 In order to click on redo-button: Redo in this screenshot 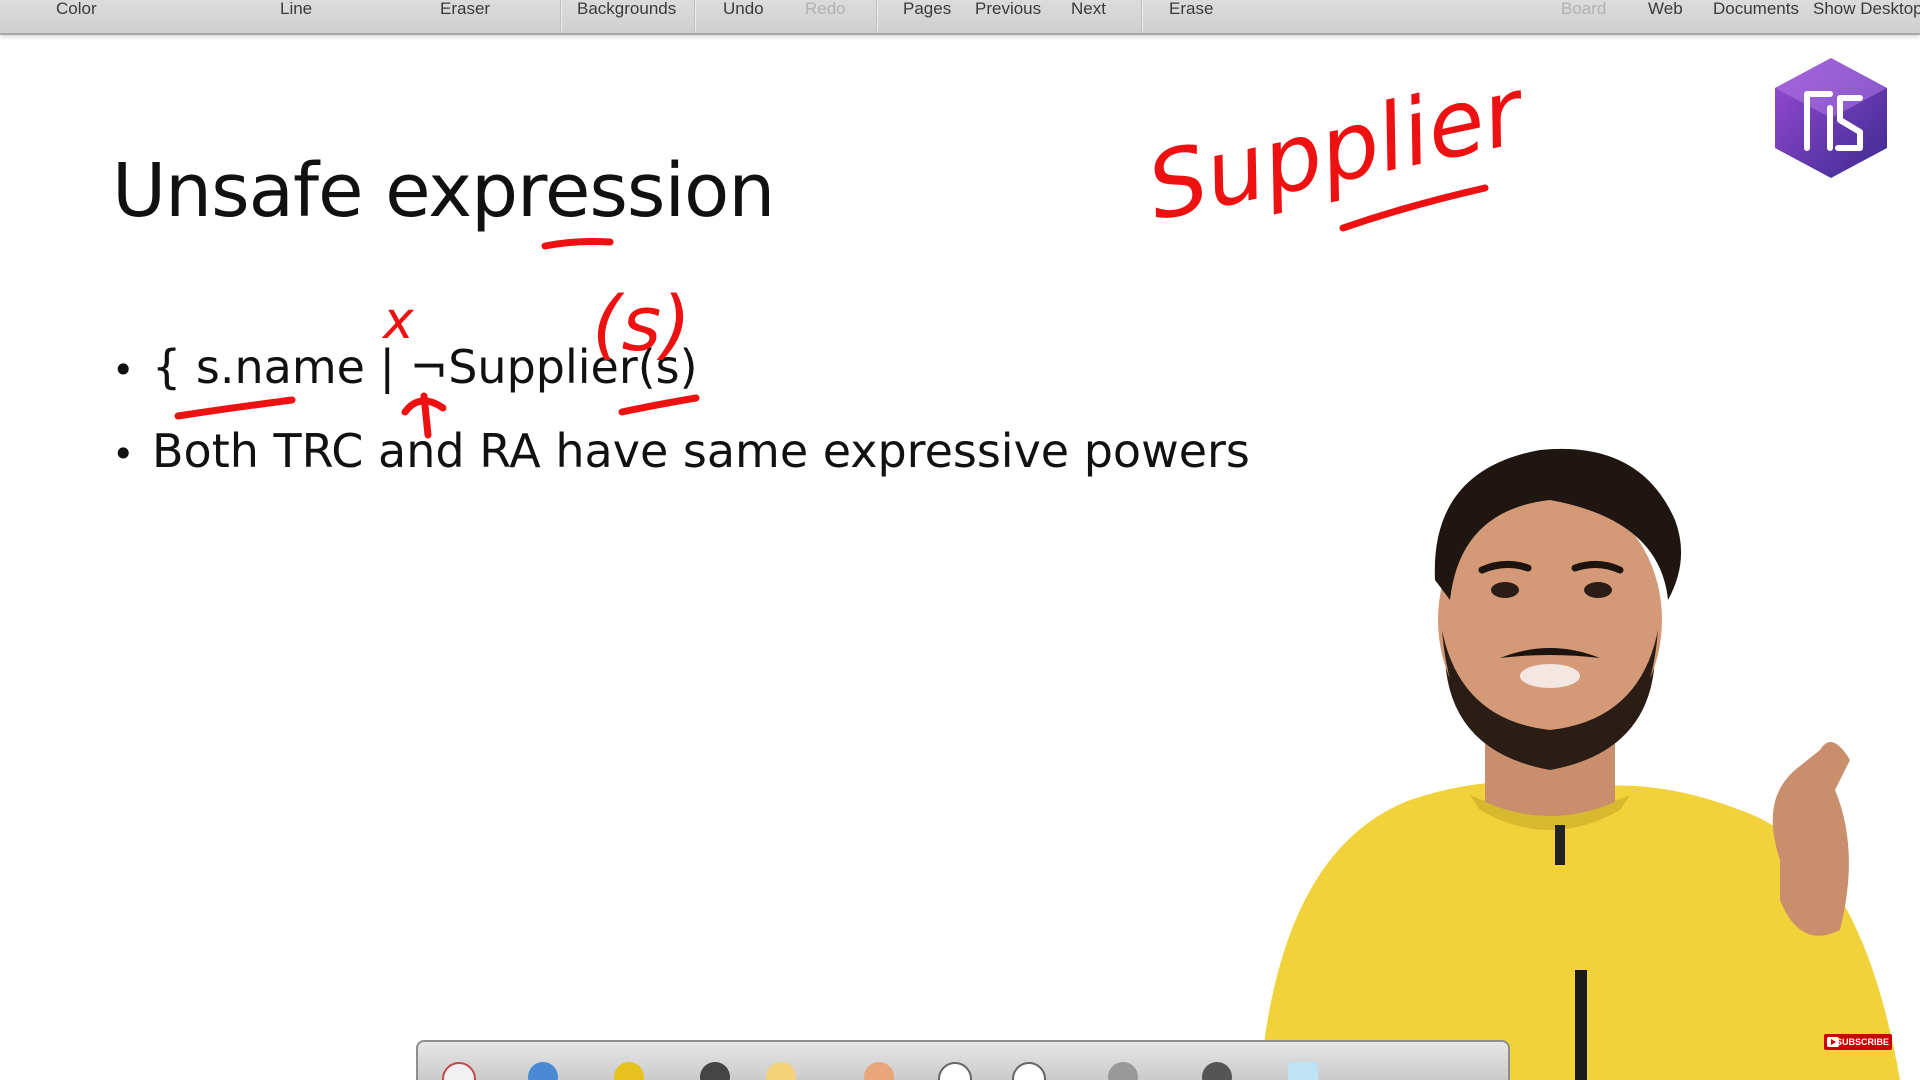, I will do `click(825, 11)`.